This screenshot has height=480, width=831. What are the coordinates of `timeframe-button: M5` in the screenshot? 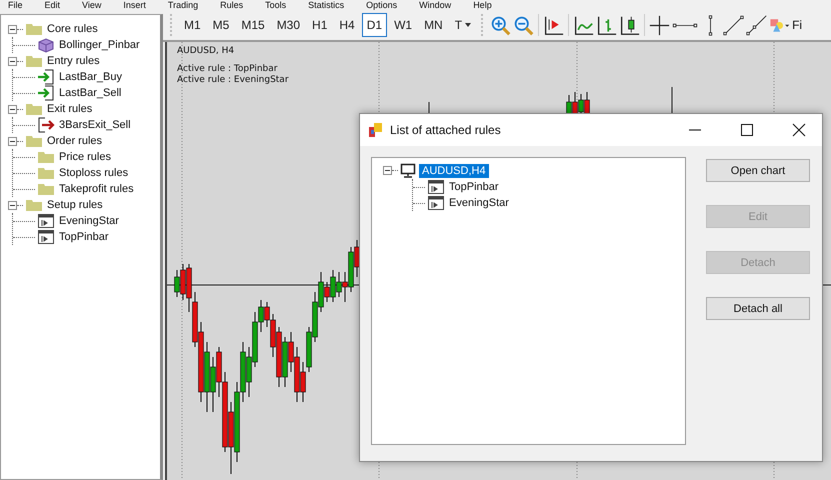 It's located at (221, 25).